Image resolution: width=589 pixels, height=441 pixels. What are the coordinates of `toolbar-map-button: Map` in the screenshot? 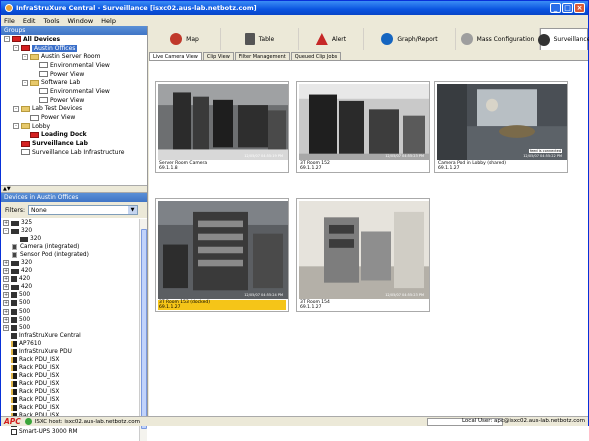 It's located at (185, 39).